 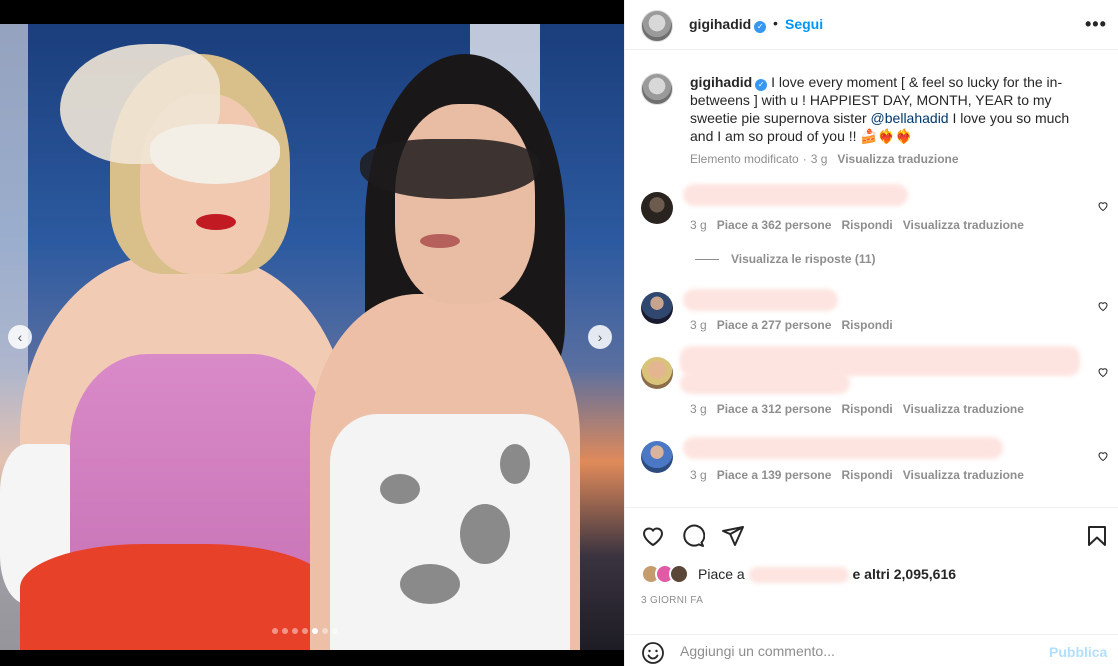 I want to click on more-options-icon: •••, so click(x=1096, y=24).